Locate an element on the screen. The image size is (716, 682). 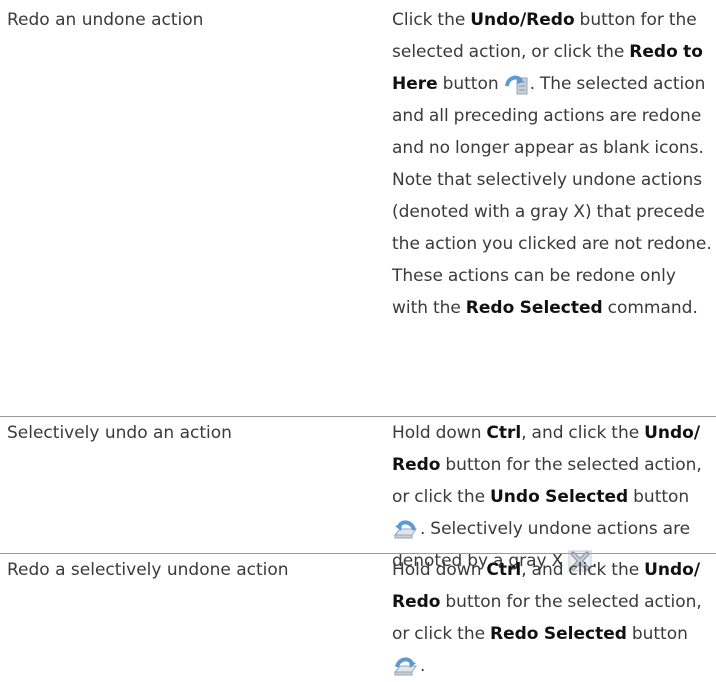
redo-to-here-icon is located at coordinates (517, 84).